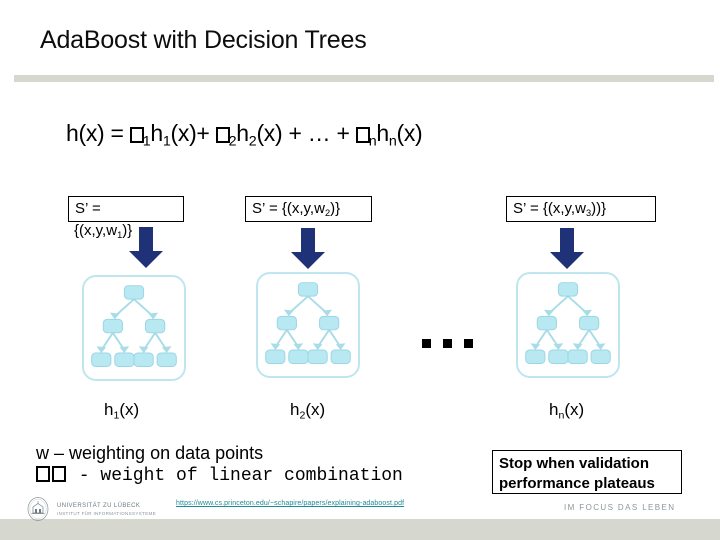  Describe the element at coordinates (156, 133) in the screenshot. I see `formula-term1-h: h` at that location.